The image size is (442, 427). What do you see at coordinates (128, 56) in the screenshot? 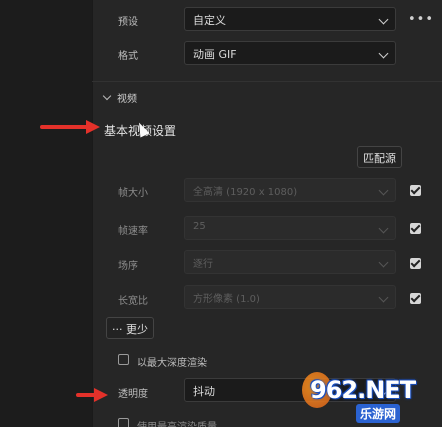
I see `format-label: 格式` at bounding box center [128, 56].